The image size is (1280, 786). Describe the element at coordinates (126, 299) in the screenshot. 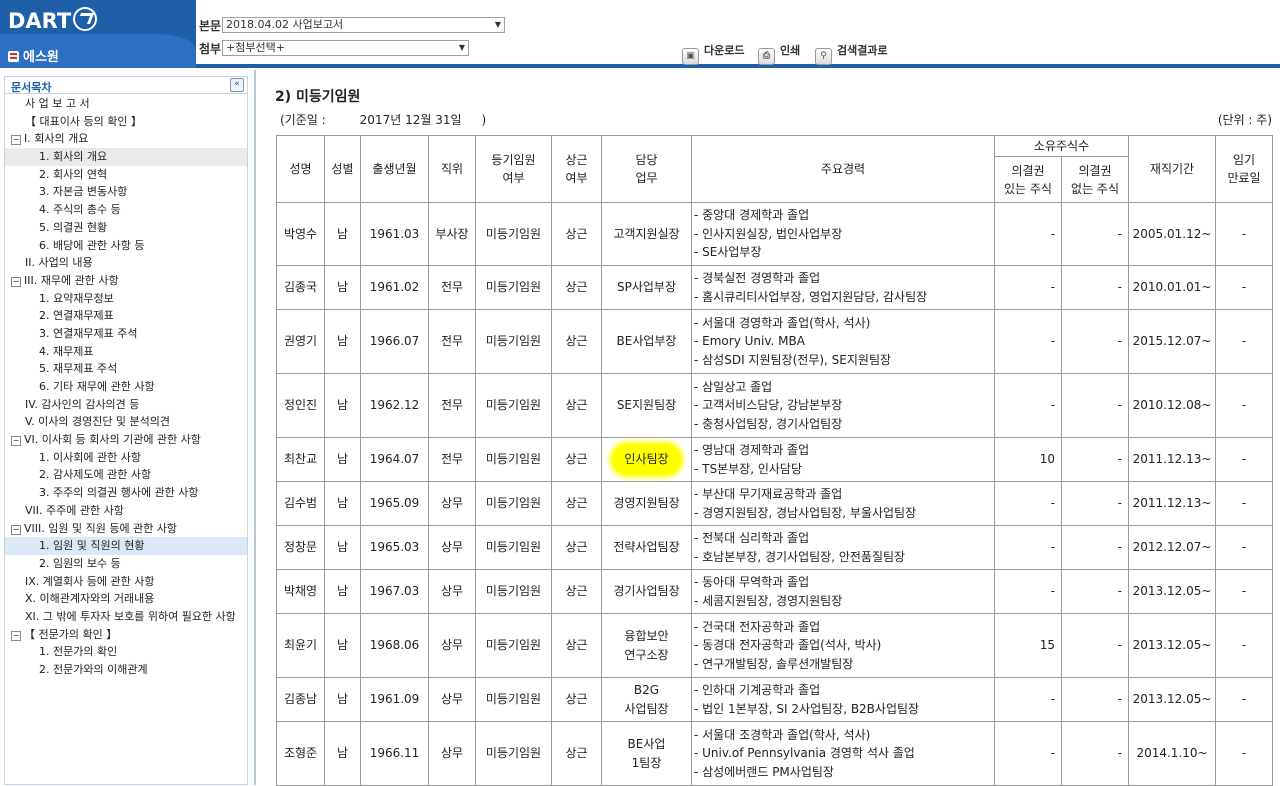

I see `toc-item: 1. 요약재무정보` at that location.